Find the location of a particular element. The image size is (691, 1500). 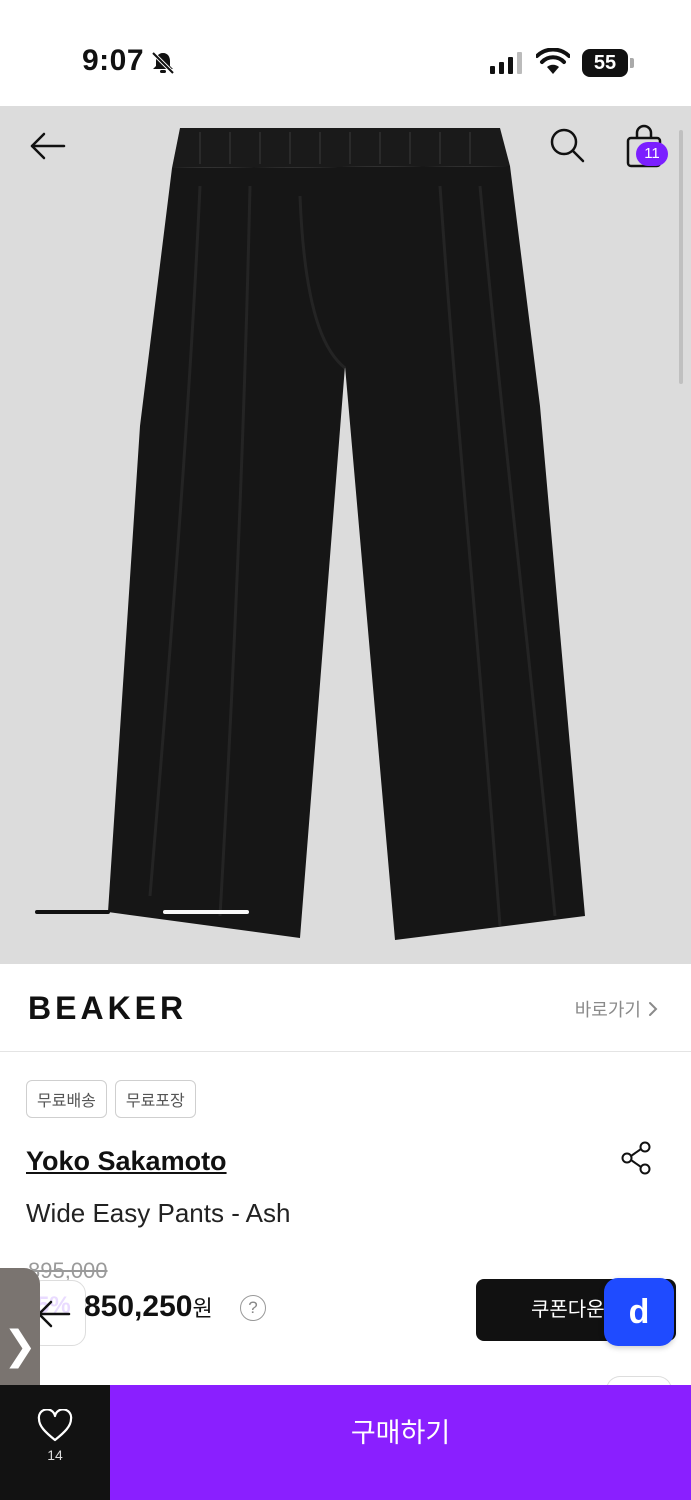

d-app-badge-icon: d is located at coordinates (639, 1312).